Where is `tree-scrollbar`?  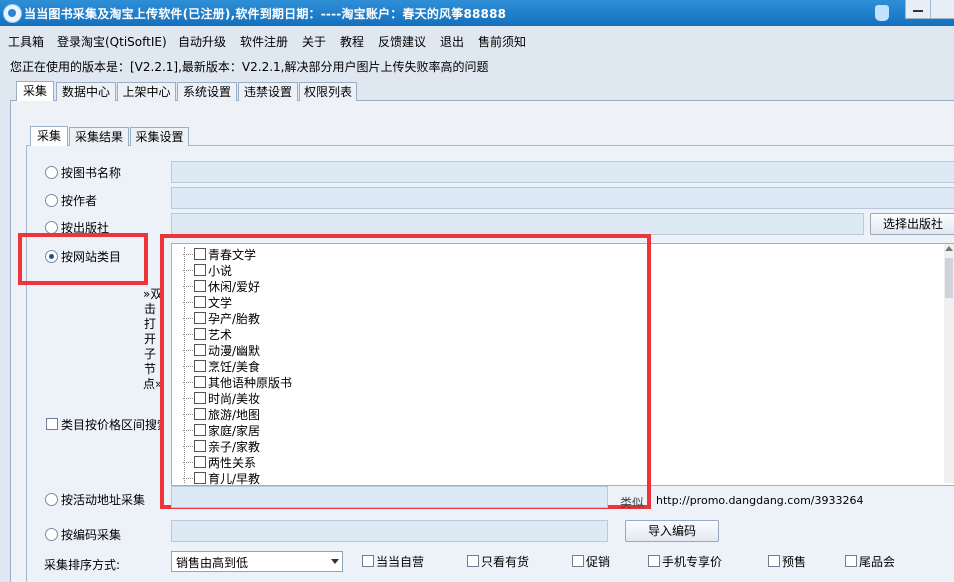 tree-scrollbar is located at coordinates (949, 363).